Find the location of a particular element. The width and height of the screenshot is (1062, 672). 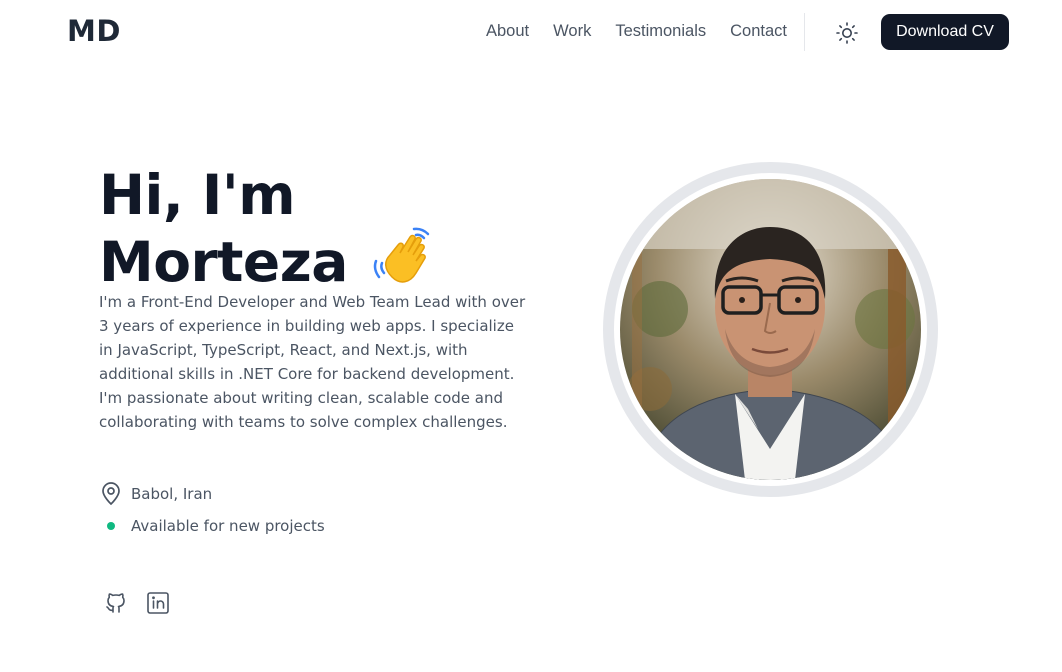

header-divider is located at coordinates (804, 32).